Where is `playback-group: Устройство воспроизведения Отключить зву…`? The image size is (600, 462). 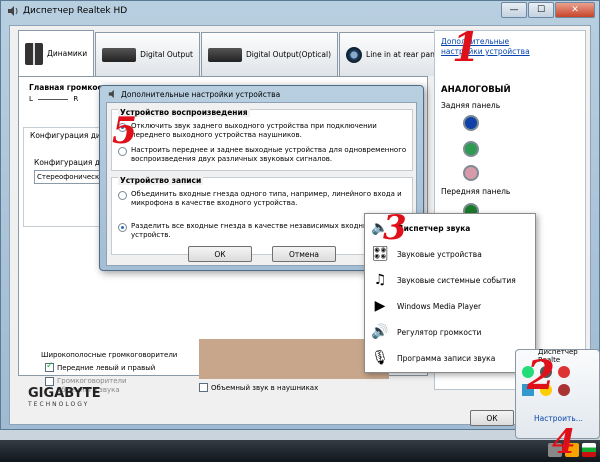
playback-group: Устройство воспроизведения Отключить зву… is located at coordinates (262, 139).